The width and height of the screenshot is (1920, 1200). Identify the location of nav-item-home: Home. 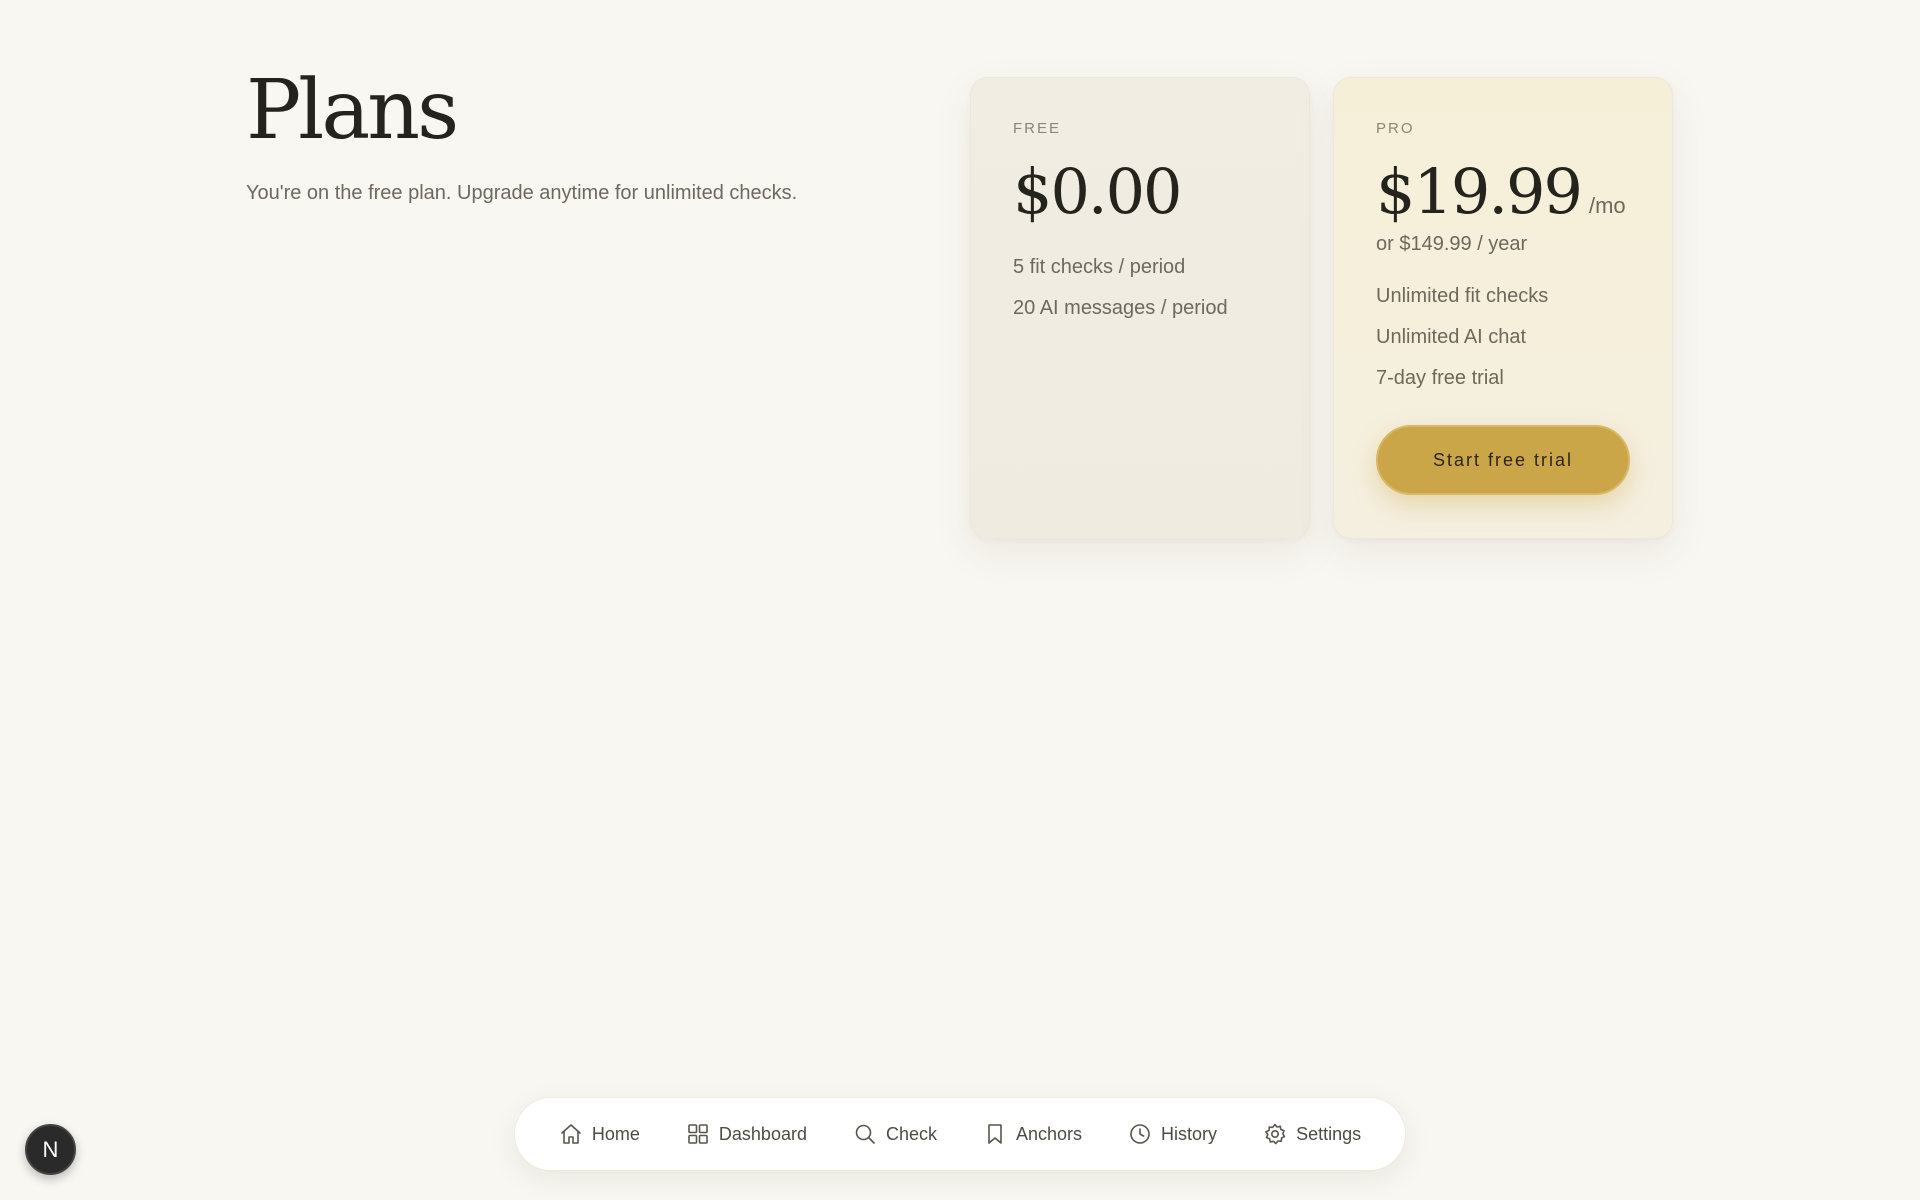
(599, 1134).